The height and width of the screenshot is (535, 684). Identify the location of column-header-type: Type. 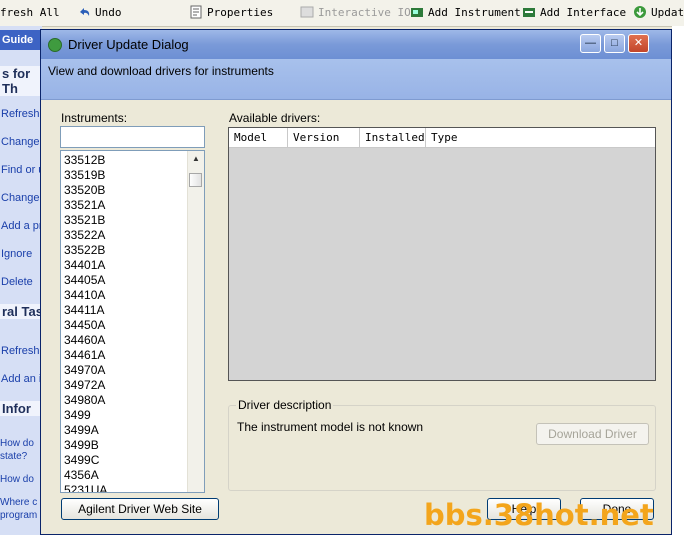
(540, 137).